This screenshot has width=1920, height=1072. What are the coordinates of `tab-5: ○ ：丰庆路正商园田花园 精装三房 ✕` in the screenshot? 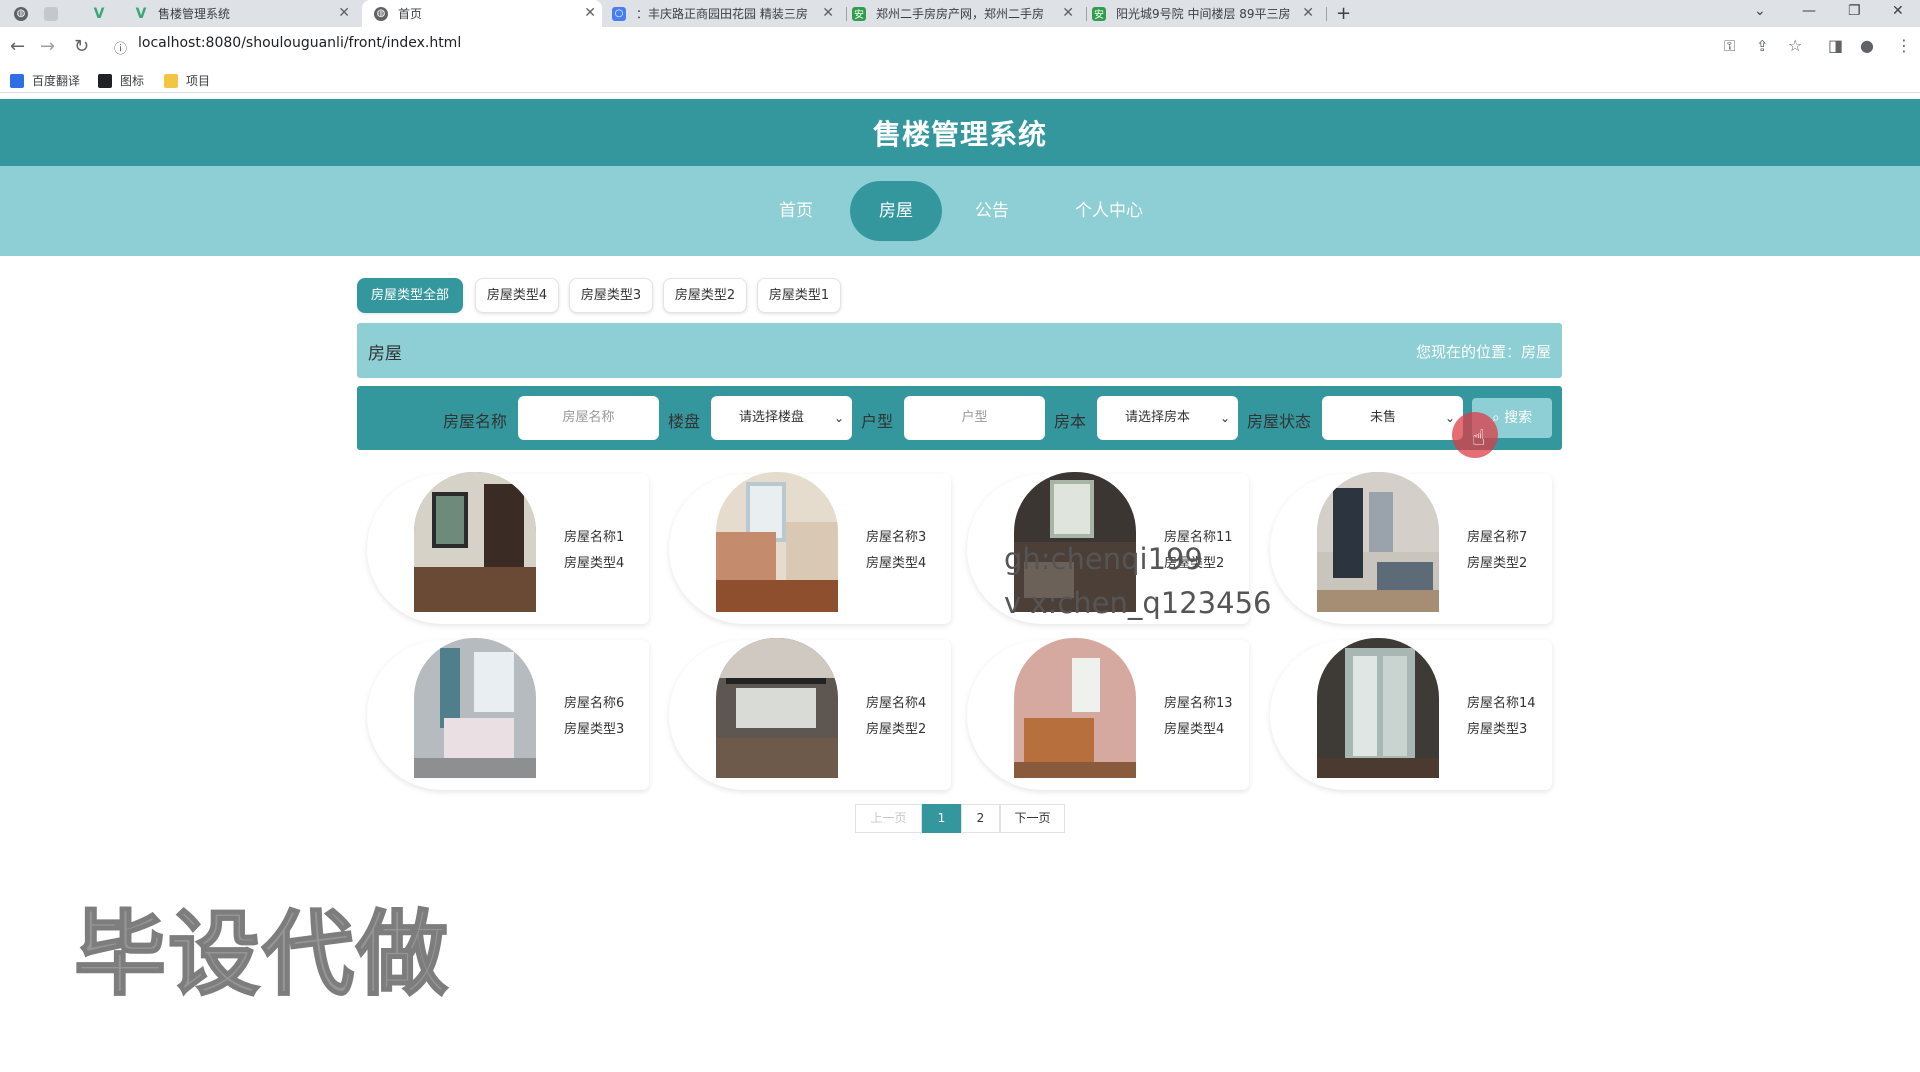 It's located at (726, 13).